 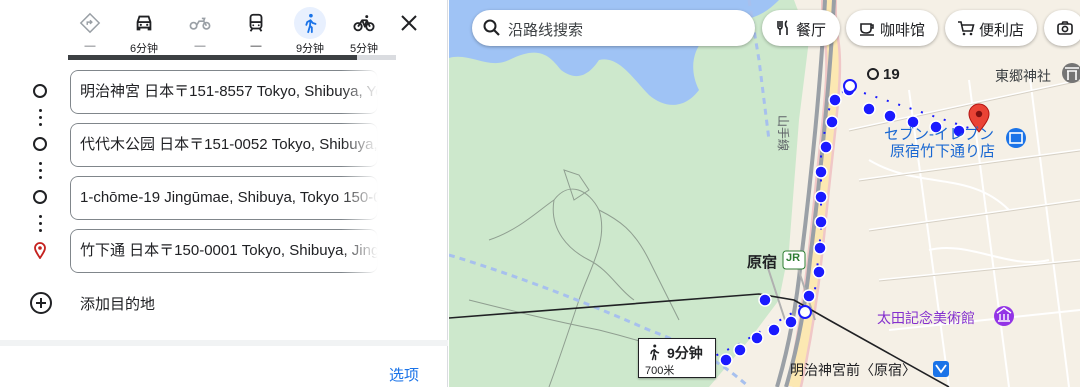 I want to click on cart-icon, so click(x=966, y=28).